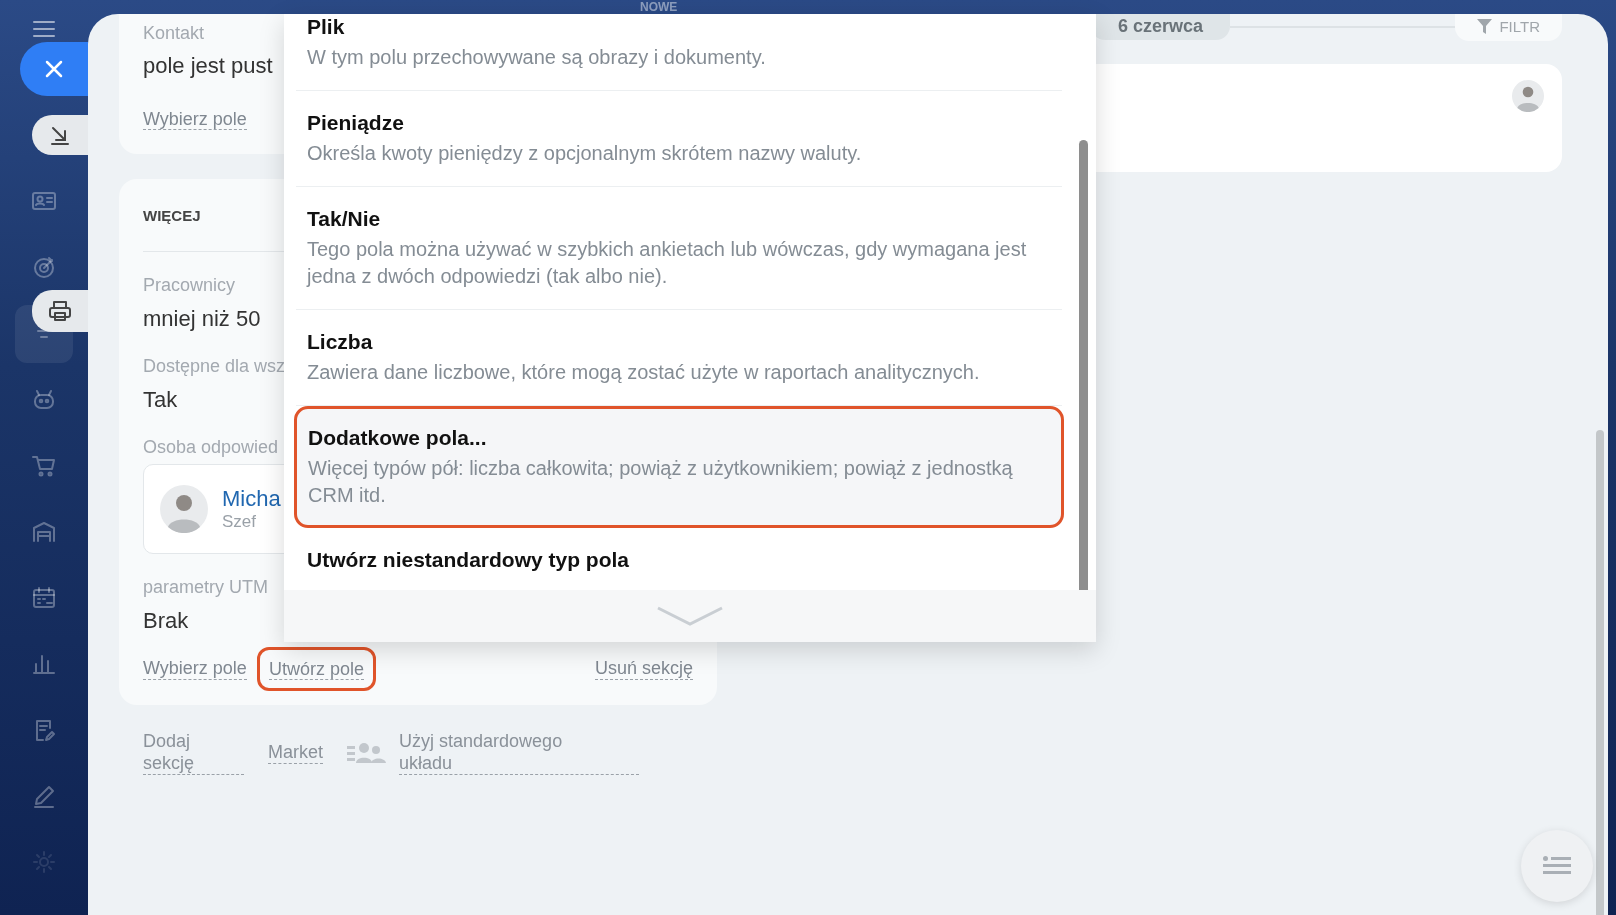  What do you see at coordinates (208, 66) in the screenshot?
I see `field-value: pole jest pust` at bounding box center [208, 66].